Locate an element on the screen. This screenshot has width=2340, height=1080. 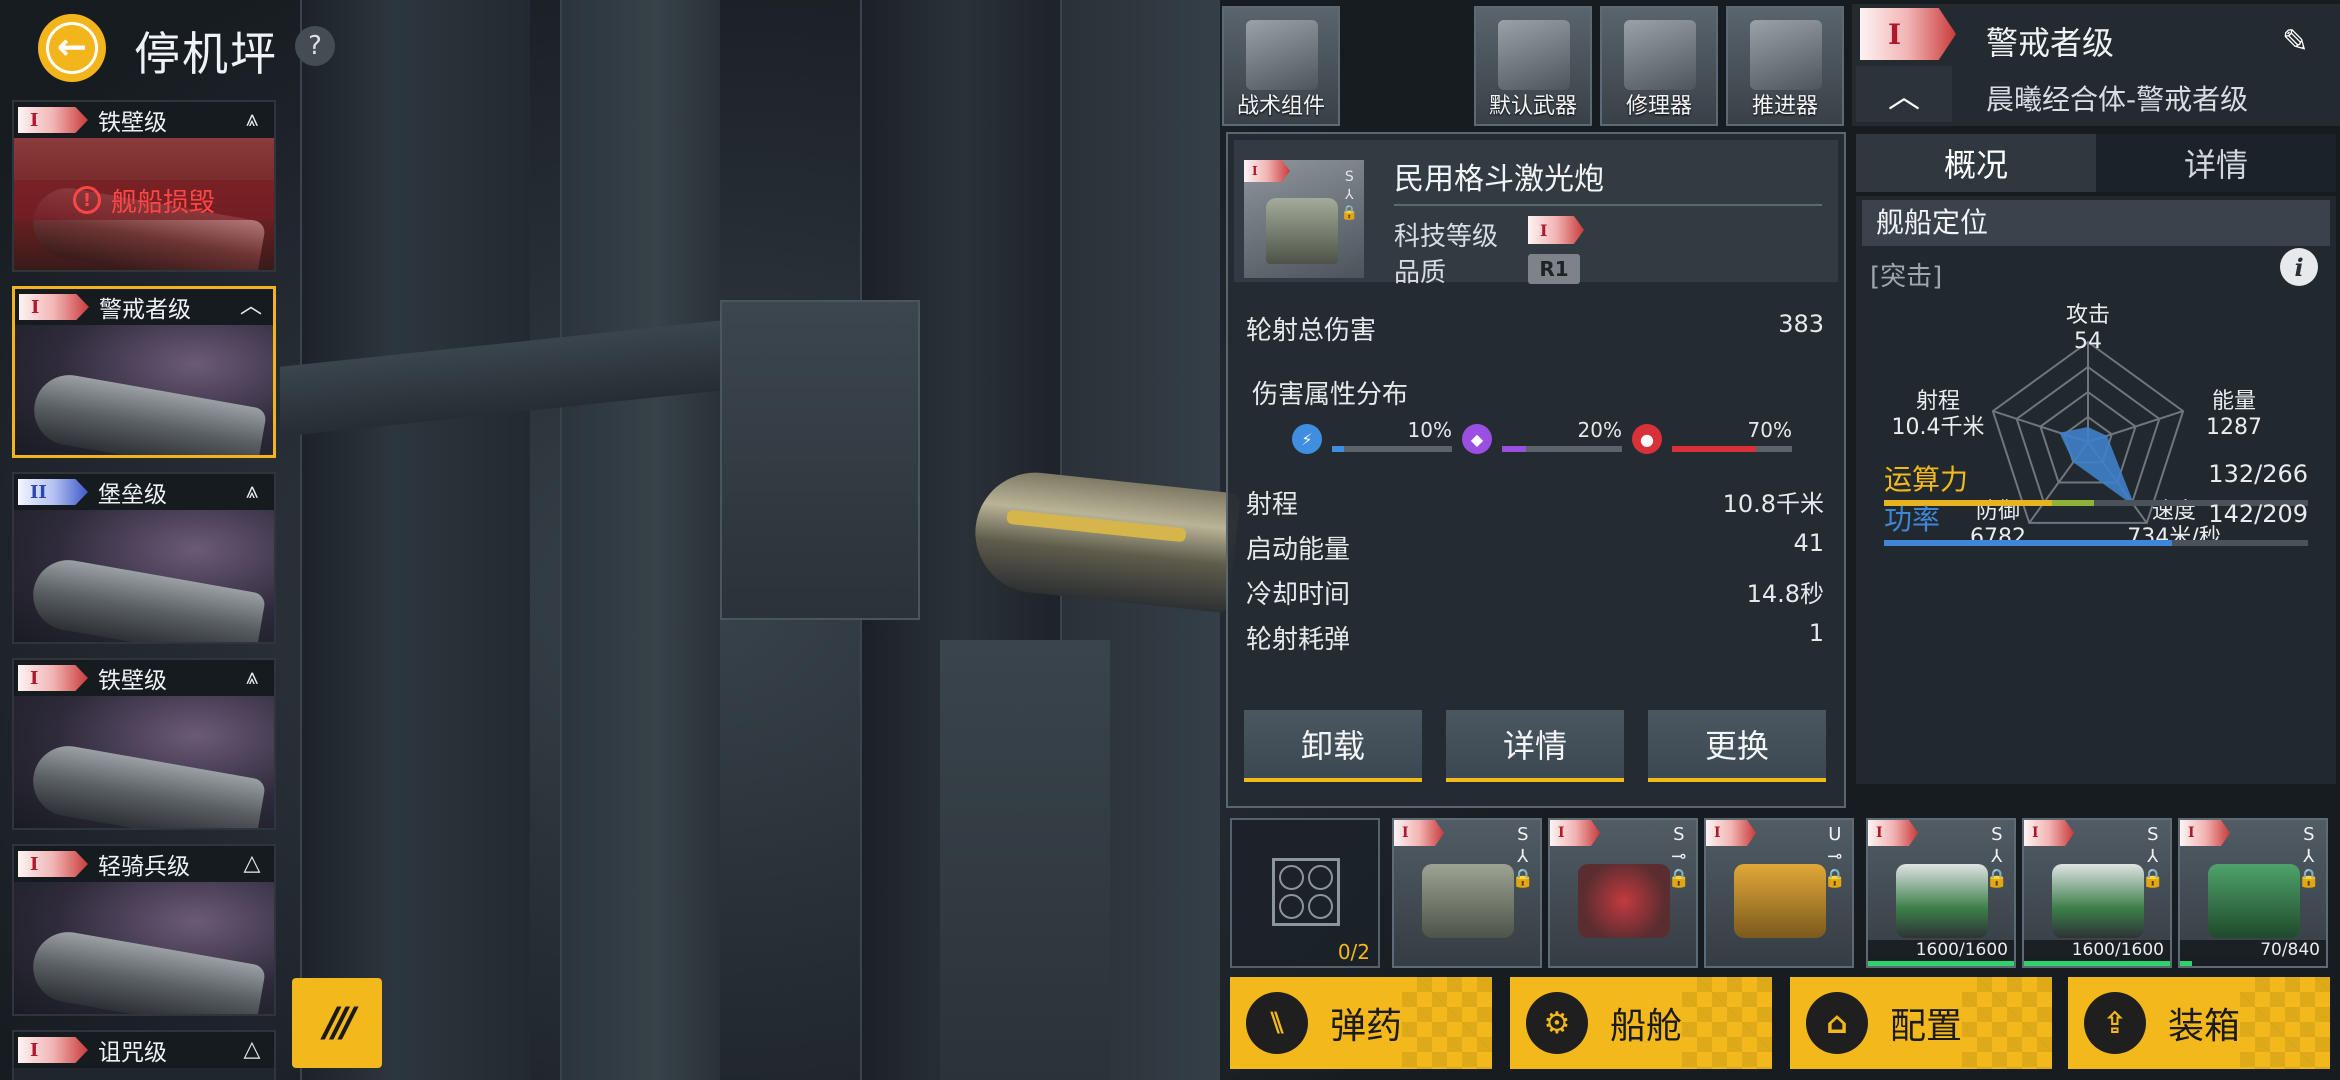
radar-range-label: 射程 is located at coordinates (1938, 401).